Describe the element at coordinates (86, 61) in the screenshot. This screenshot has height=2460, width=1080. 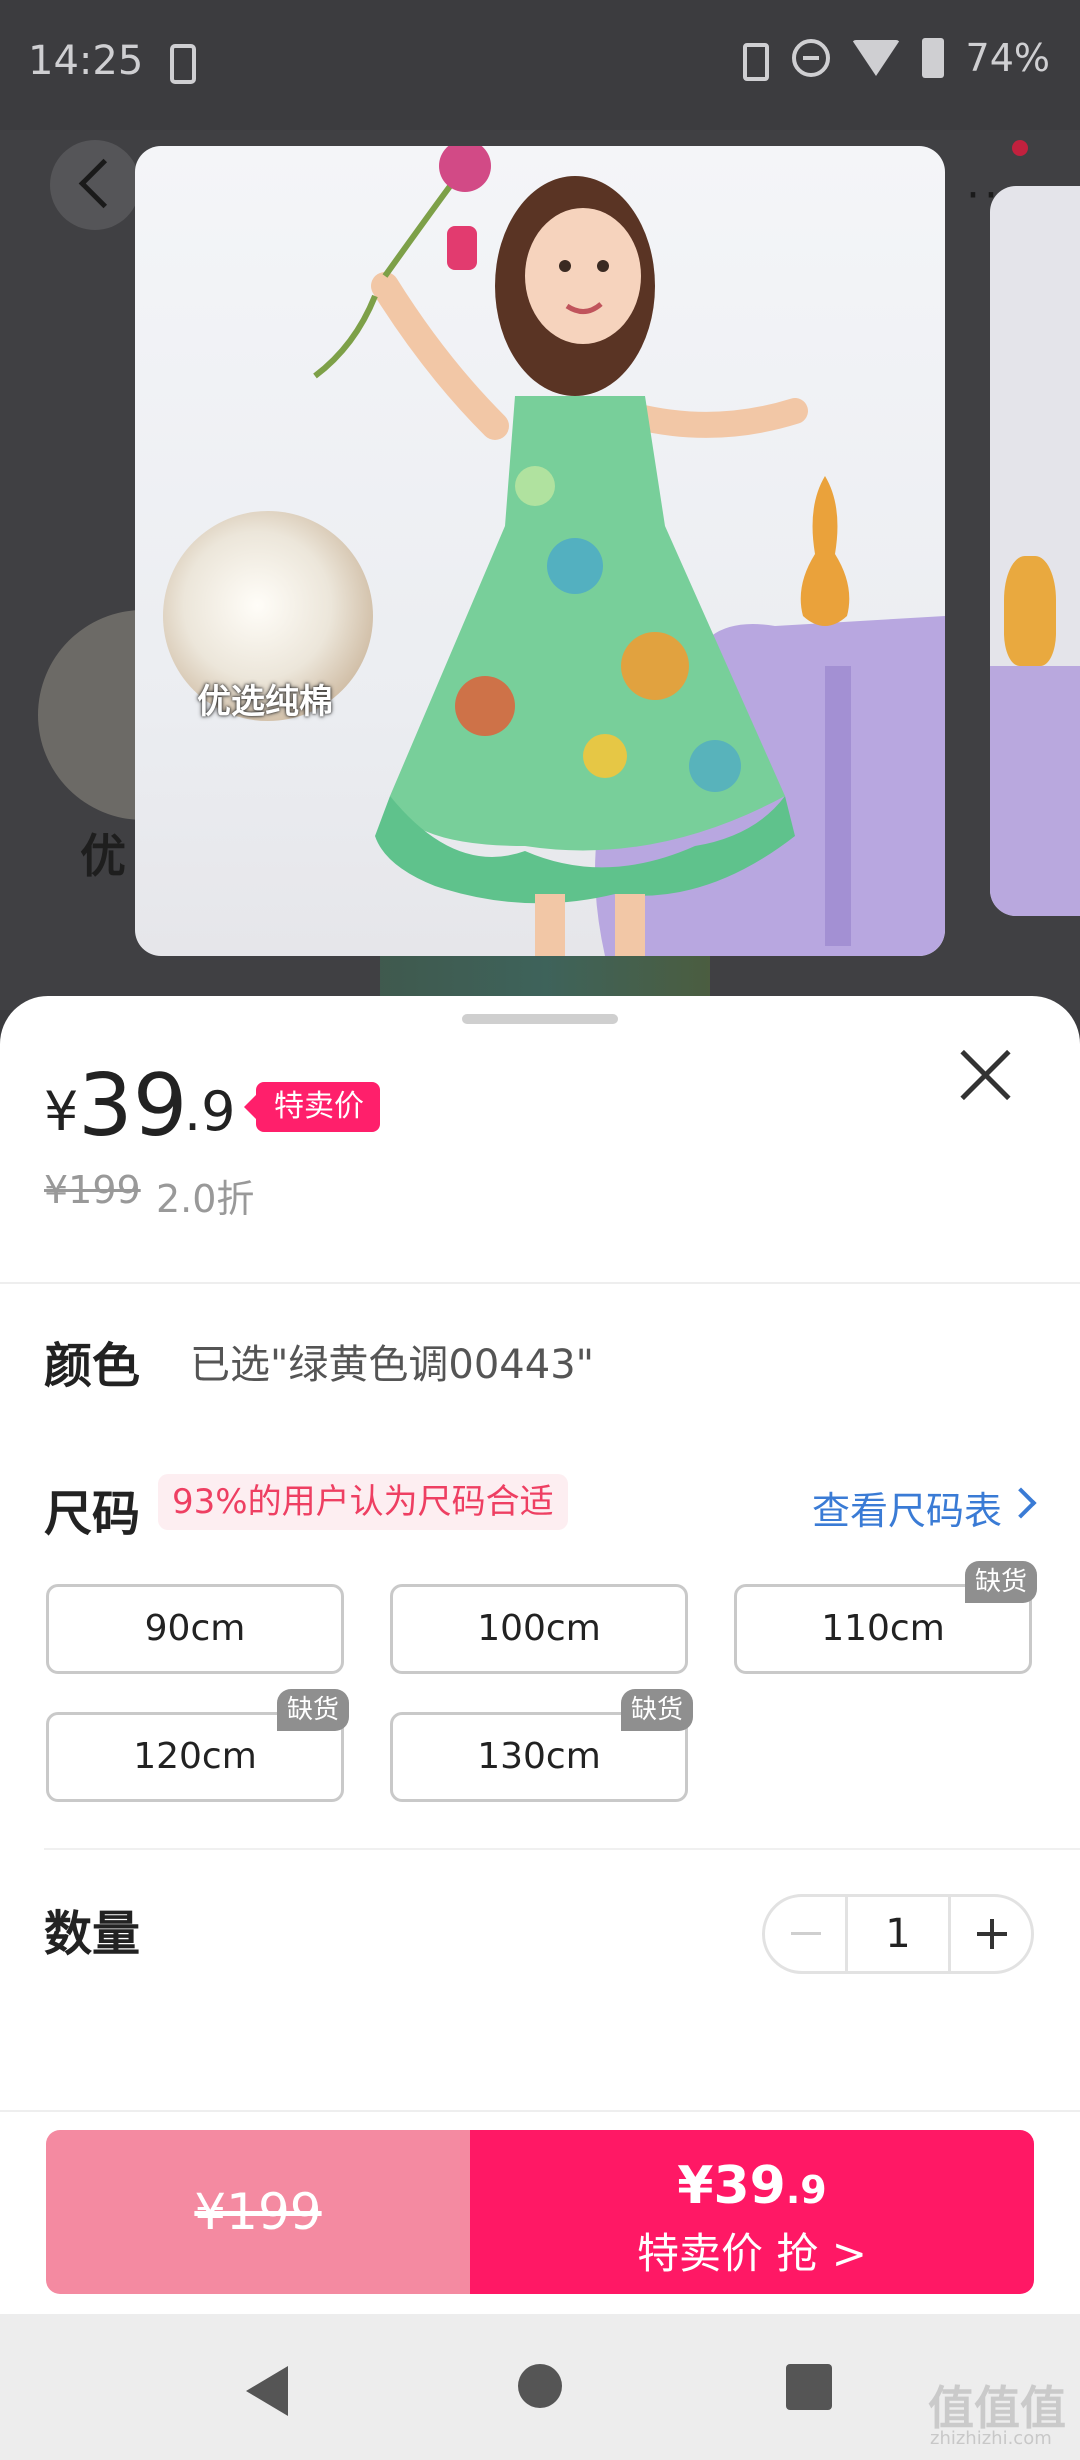
I see `status-time: 14:25` at that location.